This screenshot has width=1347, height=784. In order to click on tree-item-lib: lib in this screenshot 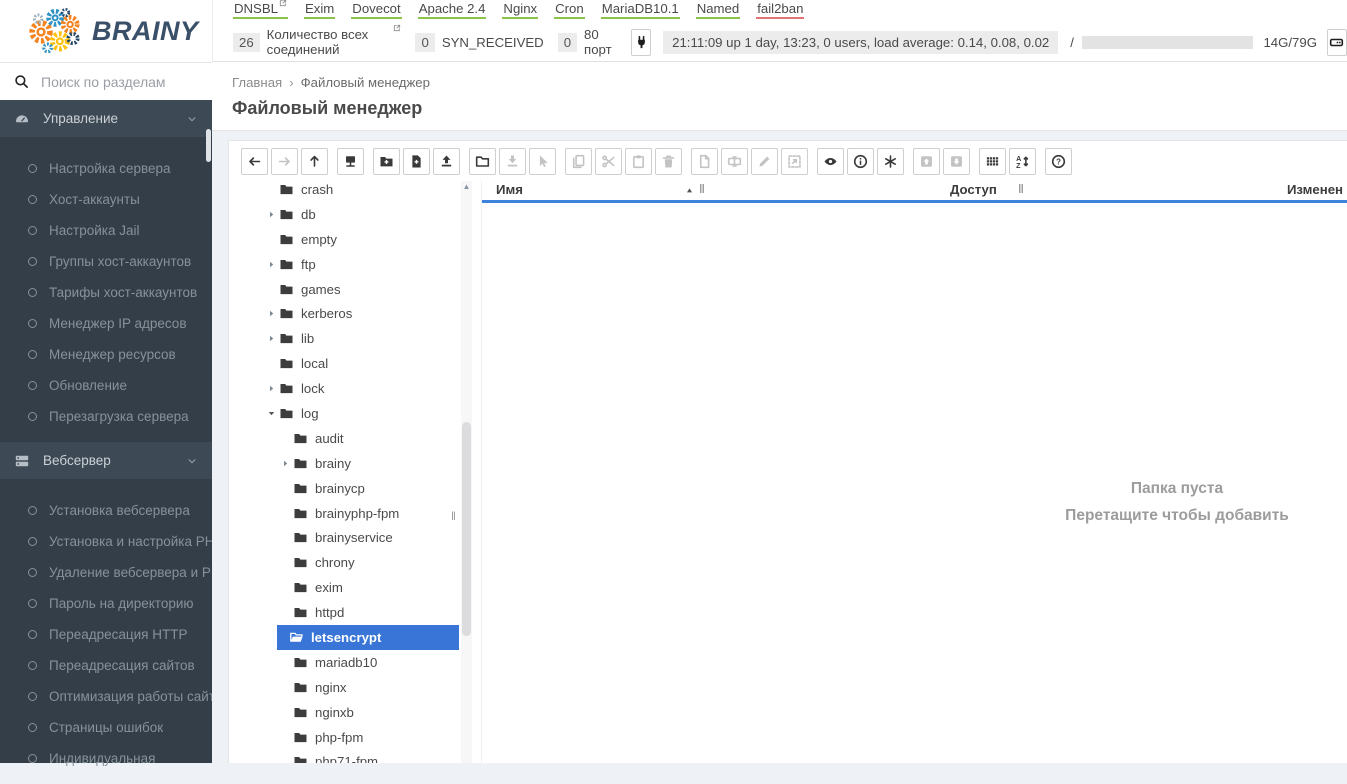, I will do `click(350, 338)`.